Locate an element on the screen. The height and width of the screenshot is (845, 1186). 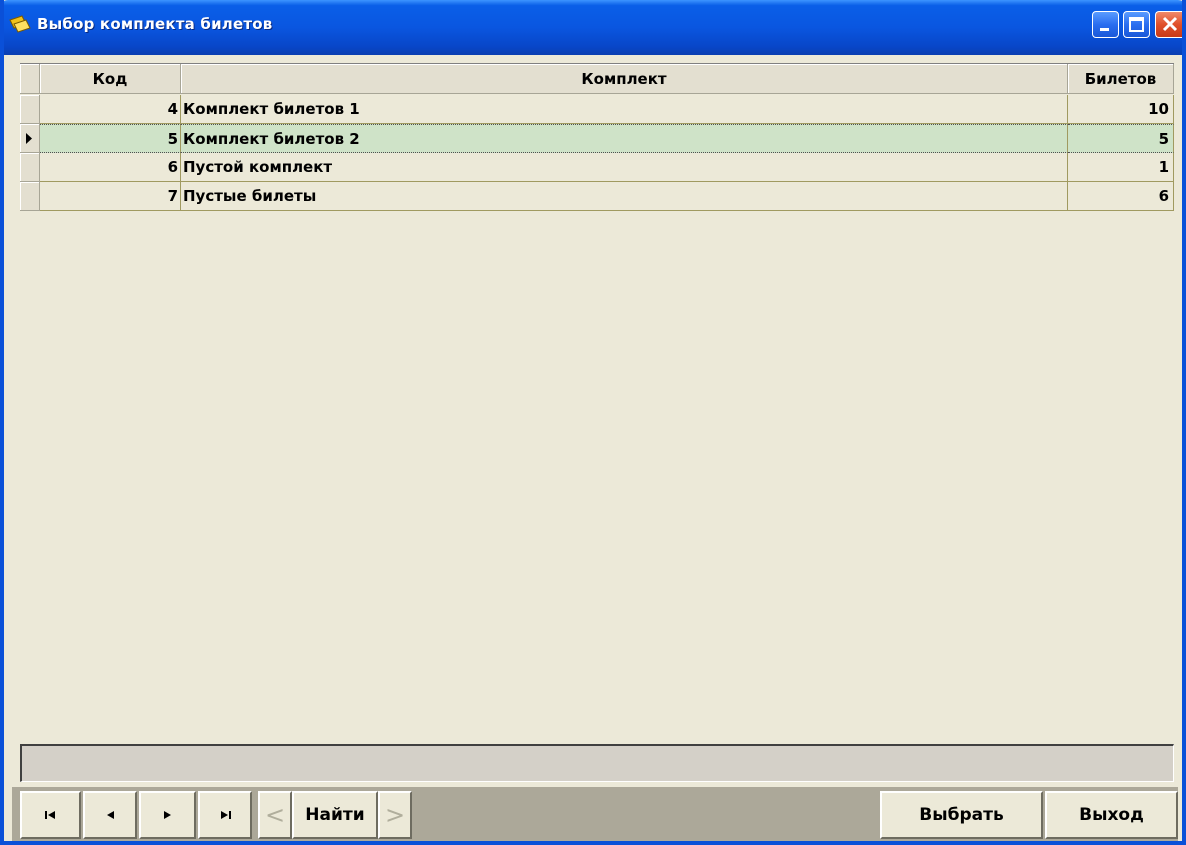
choose-button: Выбрать is located at coordinates (961, 815).